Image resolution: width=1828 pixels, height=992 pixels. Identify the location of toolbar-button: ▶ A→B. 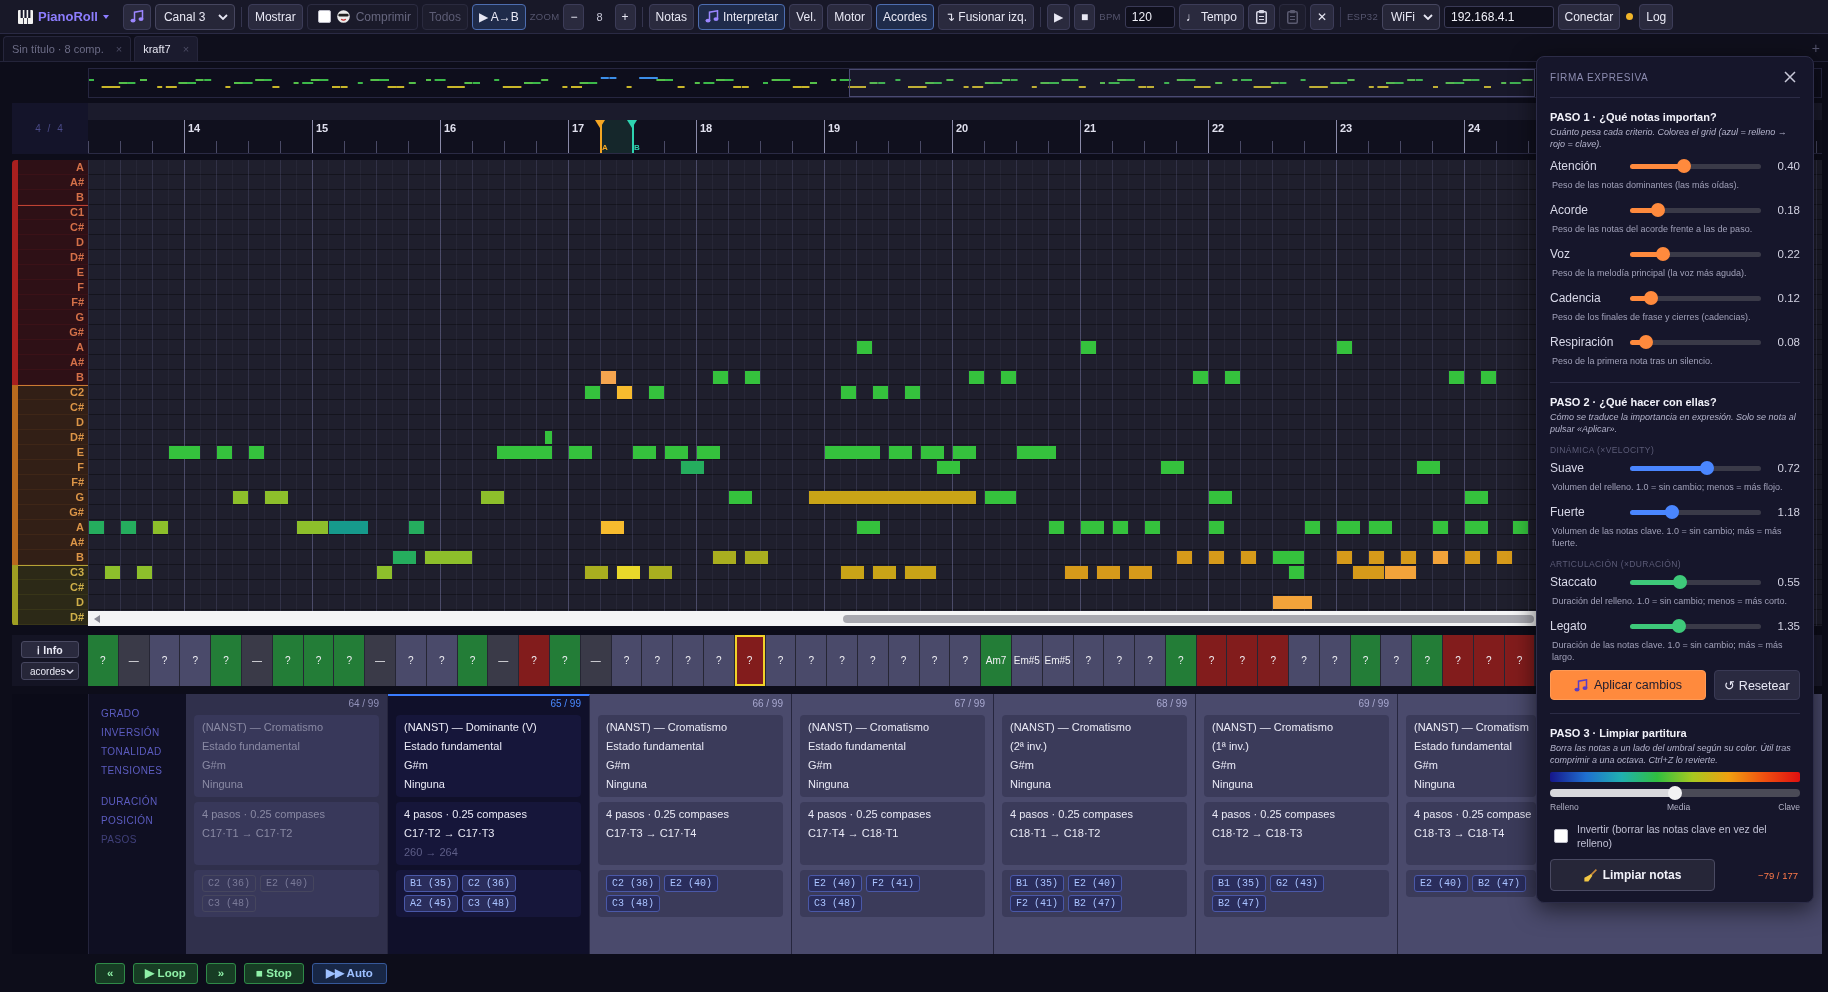
(499, 16).